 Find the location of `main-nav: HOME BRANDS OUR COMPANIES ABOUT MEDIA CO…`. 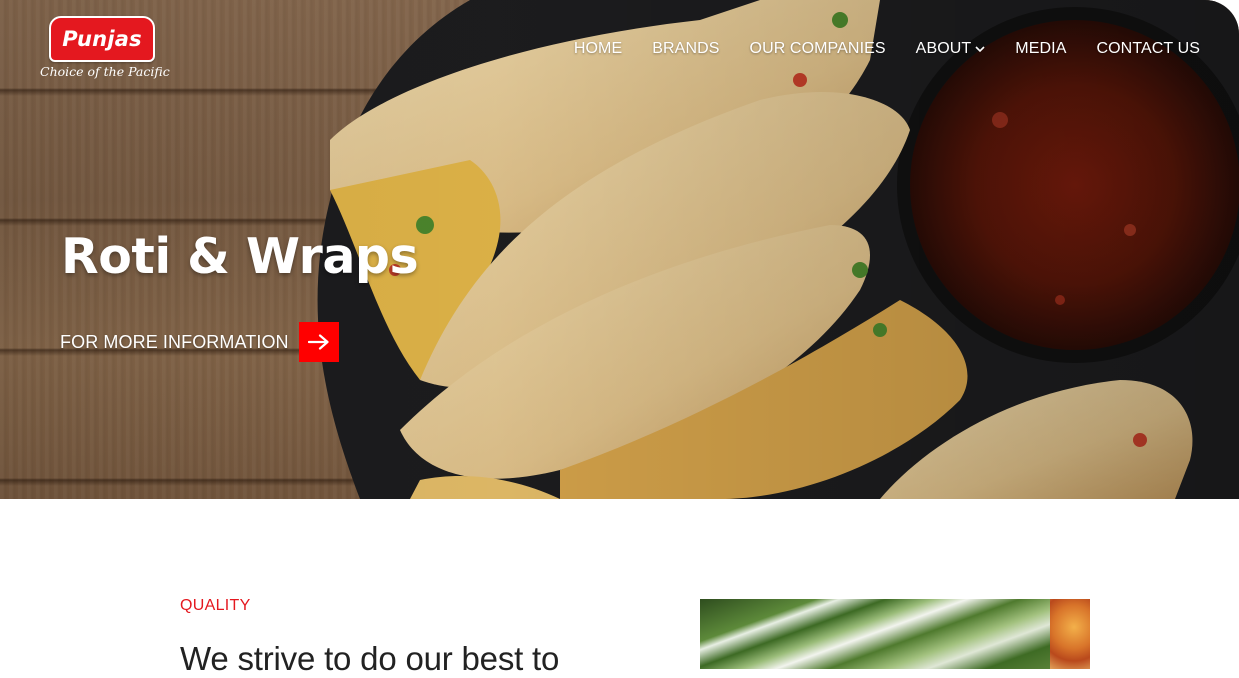

main-nav: HOME BRANDS OUR COMPANIES ABOUT MEDIA CO… is located at coordinates (887, 49).